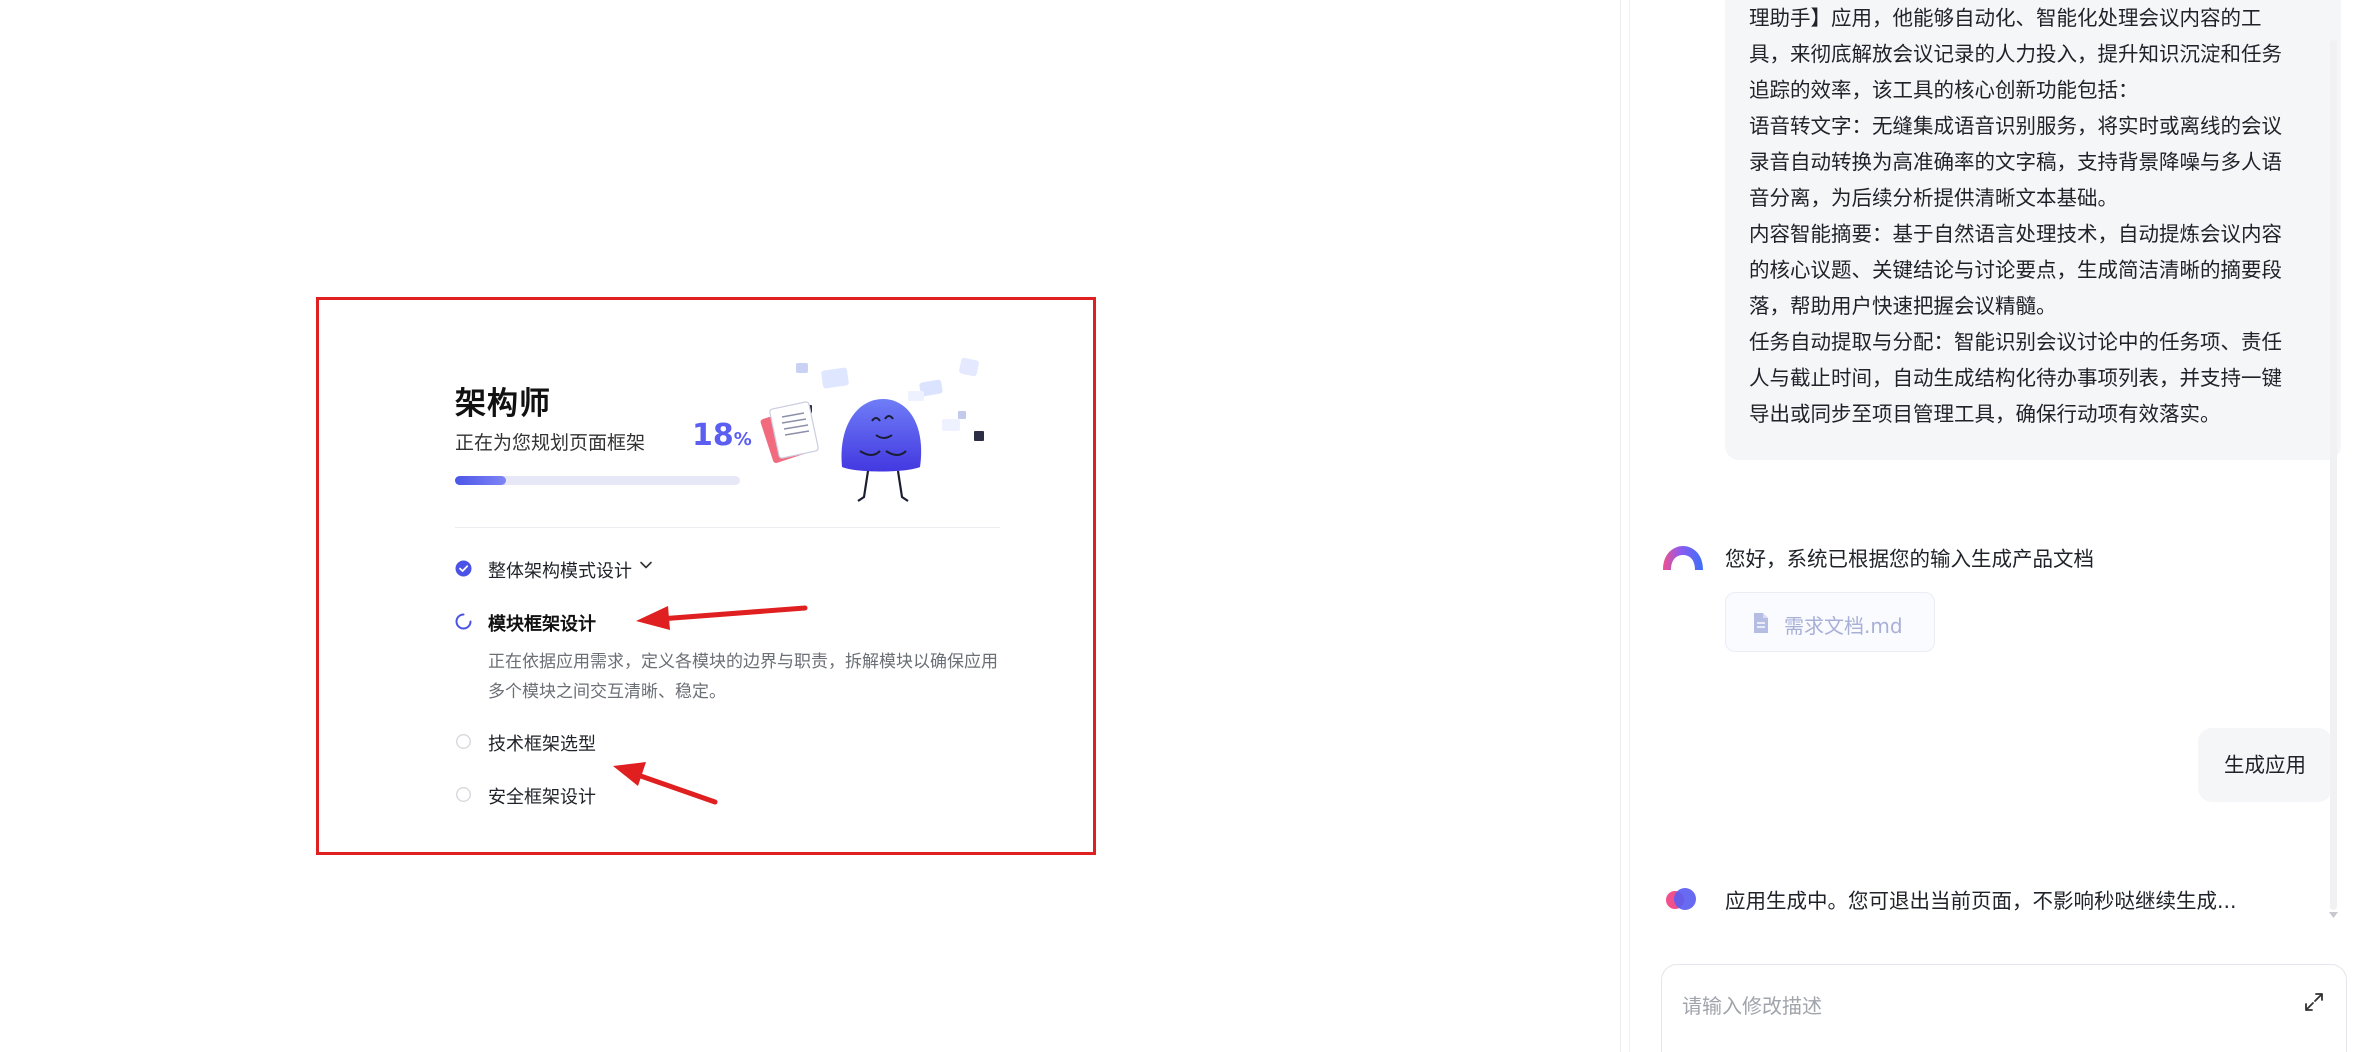 The height and width of the screenshot is (1052, 2372). What do you see at coordinates (2015, 342) in the screenshot?
I see `doc-bubble-line: 任务自动提取与分配：智能识别会议讨论中的任务项、责任` at bounding box center [2015, 342].